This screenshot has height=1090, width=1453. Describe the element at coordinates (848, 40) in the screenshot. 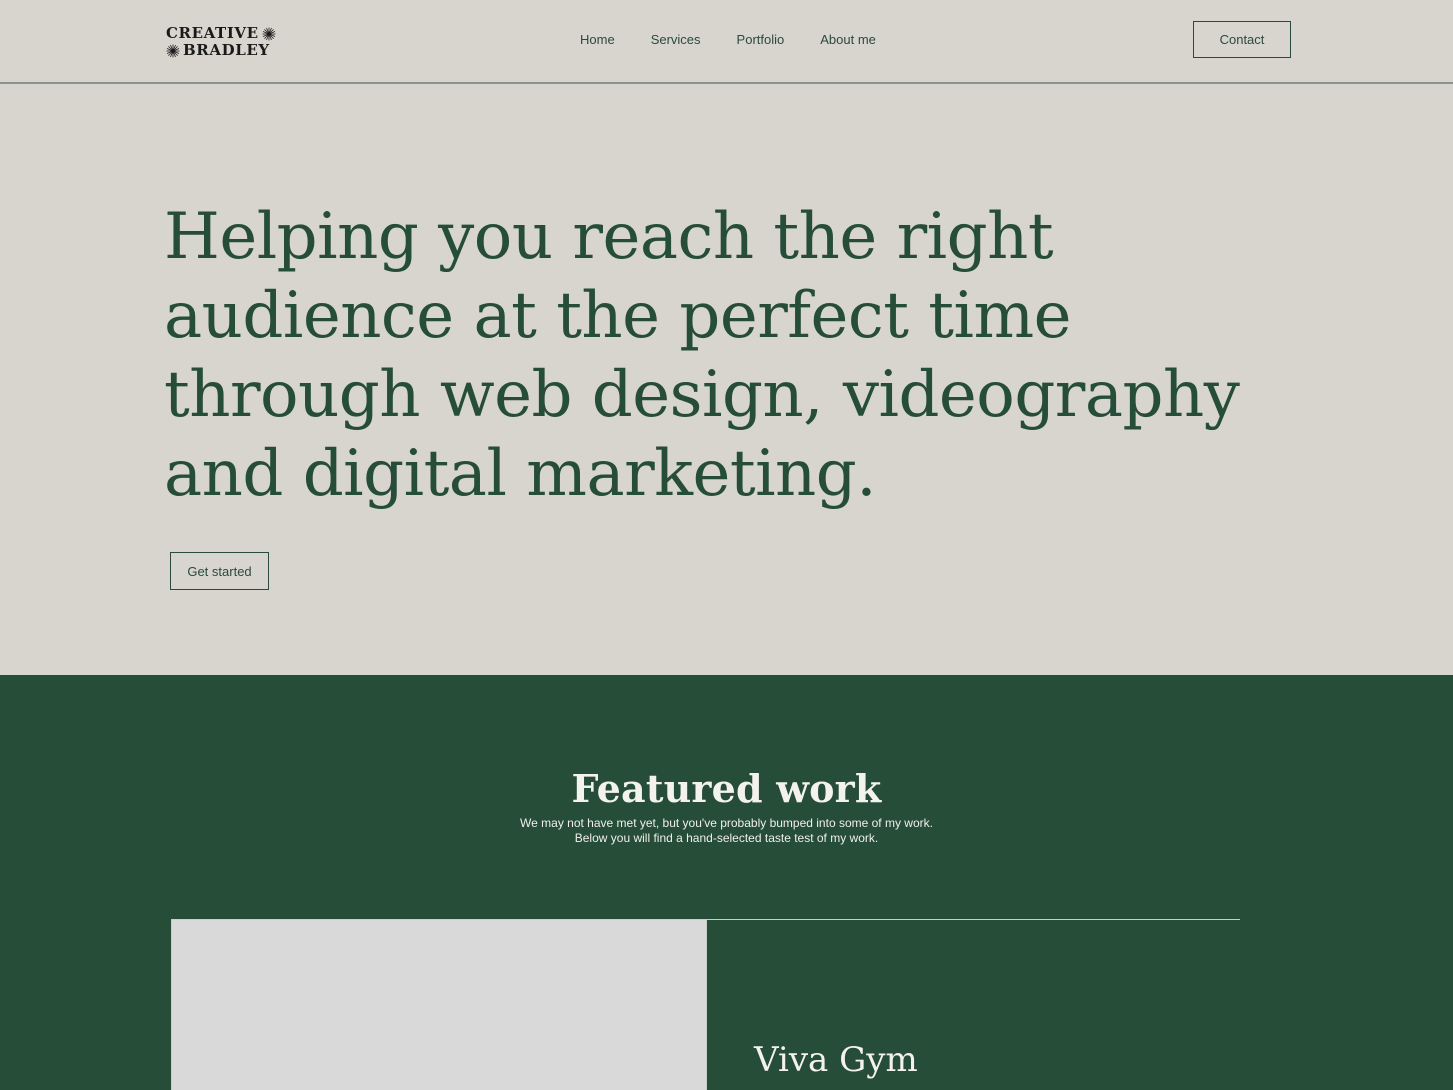

I see `nav-item-about-me: About me` at that location.